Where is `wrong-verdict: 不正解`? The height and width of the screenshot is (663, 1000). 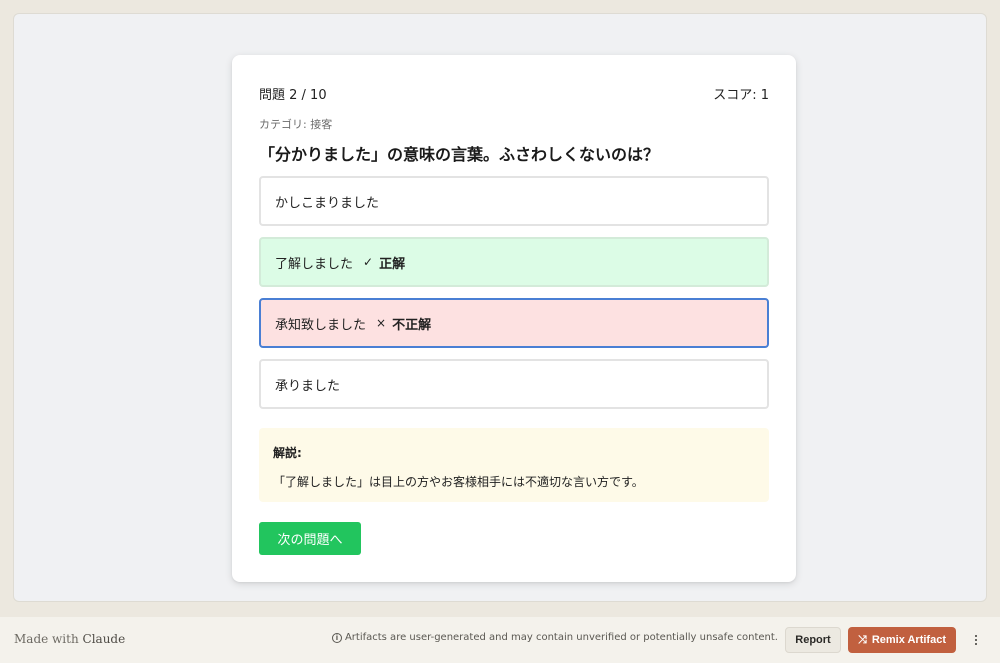 wrong-verdict: 不正解 is located at coordinates (412, 325).